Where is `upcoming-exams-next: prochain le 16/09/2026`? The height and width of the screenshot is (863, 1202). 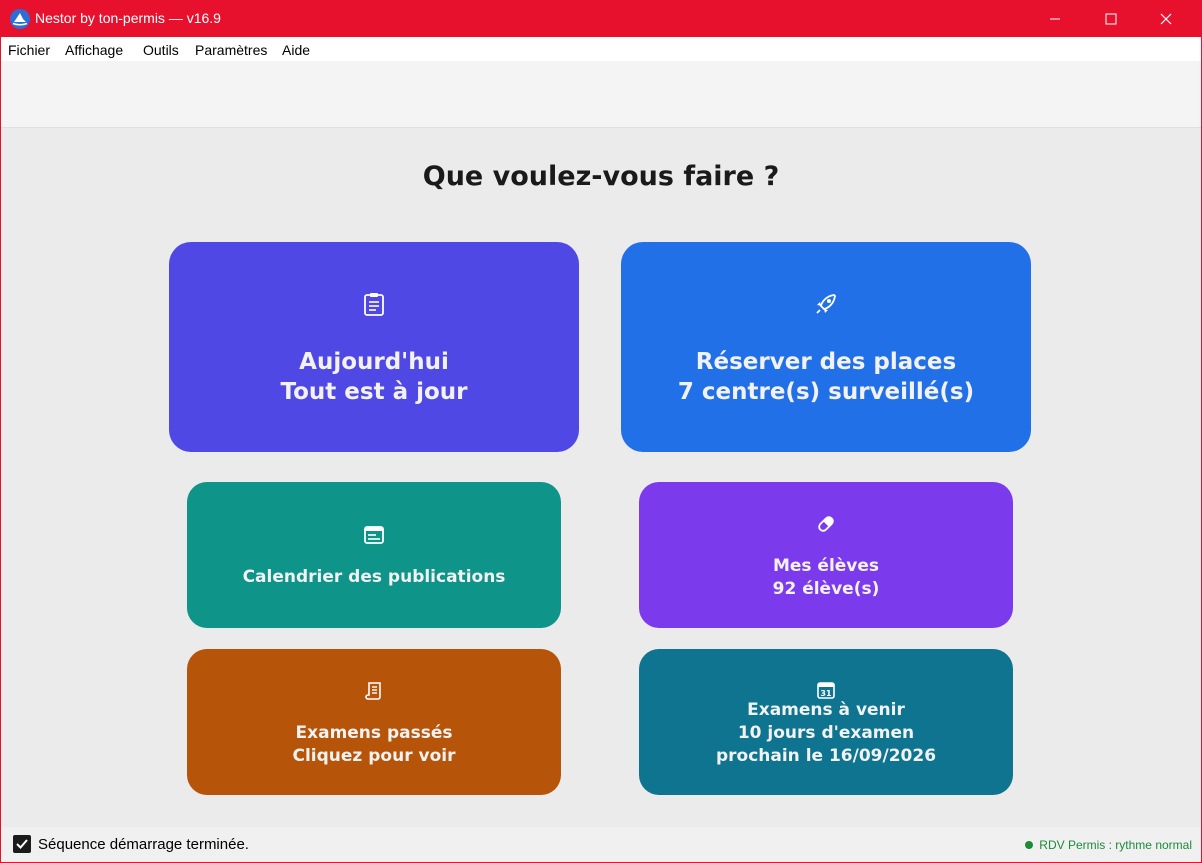 upcoming-exams-next: prochain le 16/09/2026 is located at coordinates (826, 756).